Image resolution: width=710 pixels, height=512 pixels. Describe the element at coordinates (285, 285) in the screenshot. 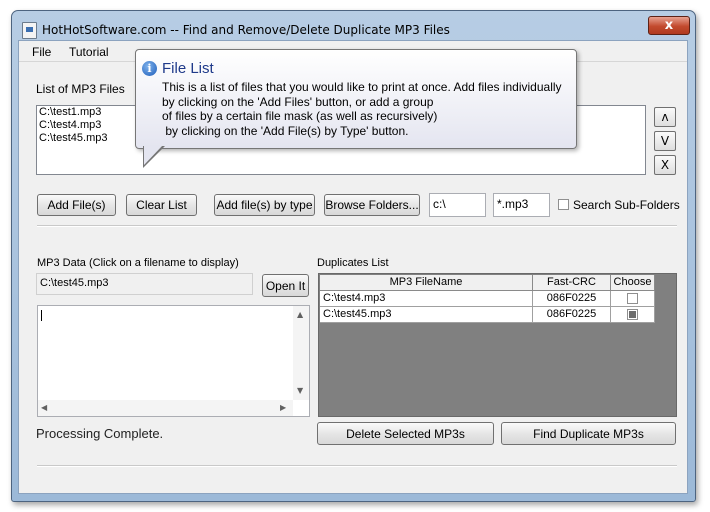

I see `open-it-button: Open It` at that location.